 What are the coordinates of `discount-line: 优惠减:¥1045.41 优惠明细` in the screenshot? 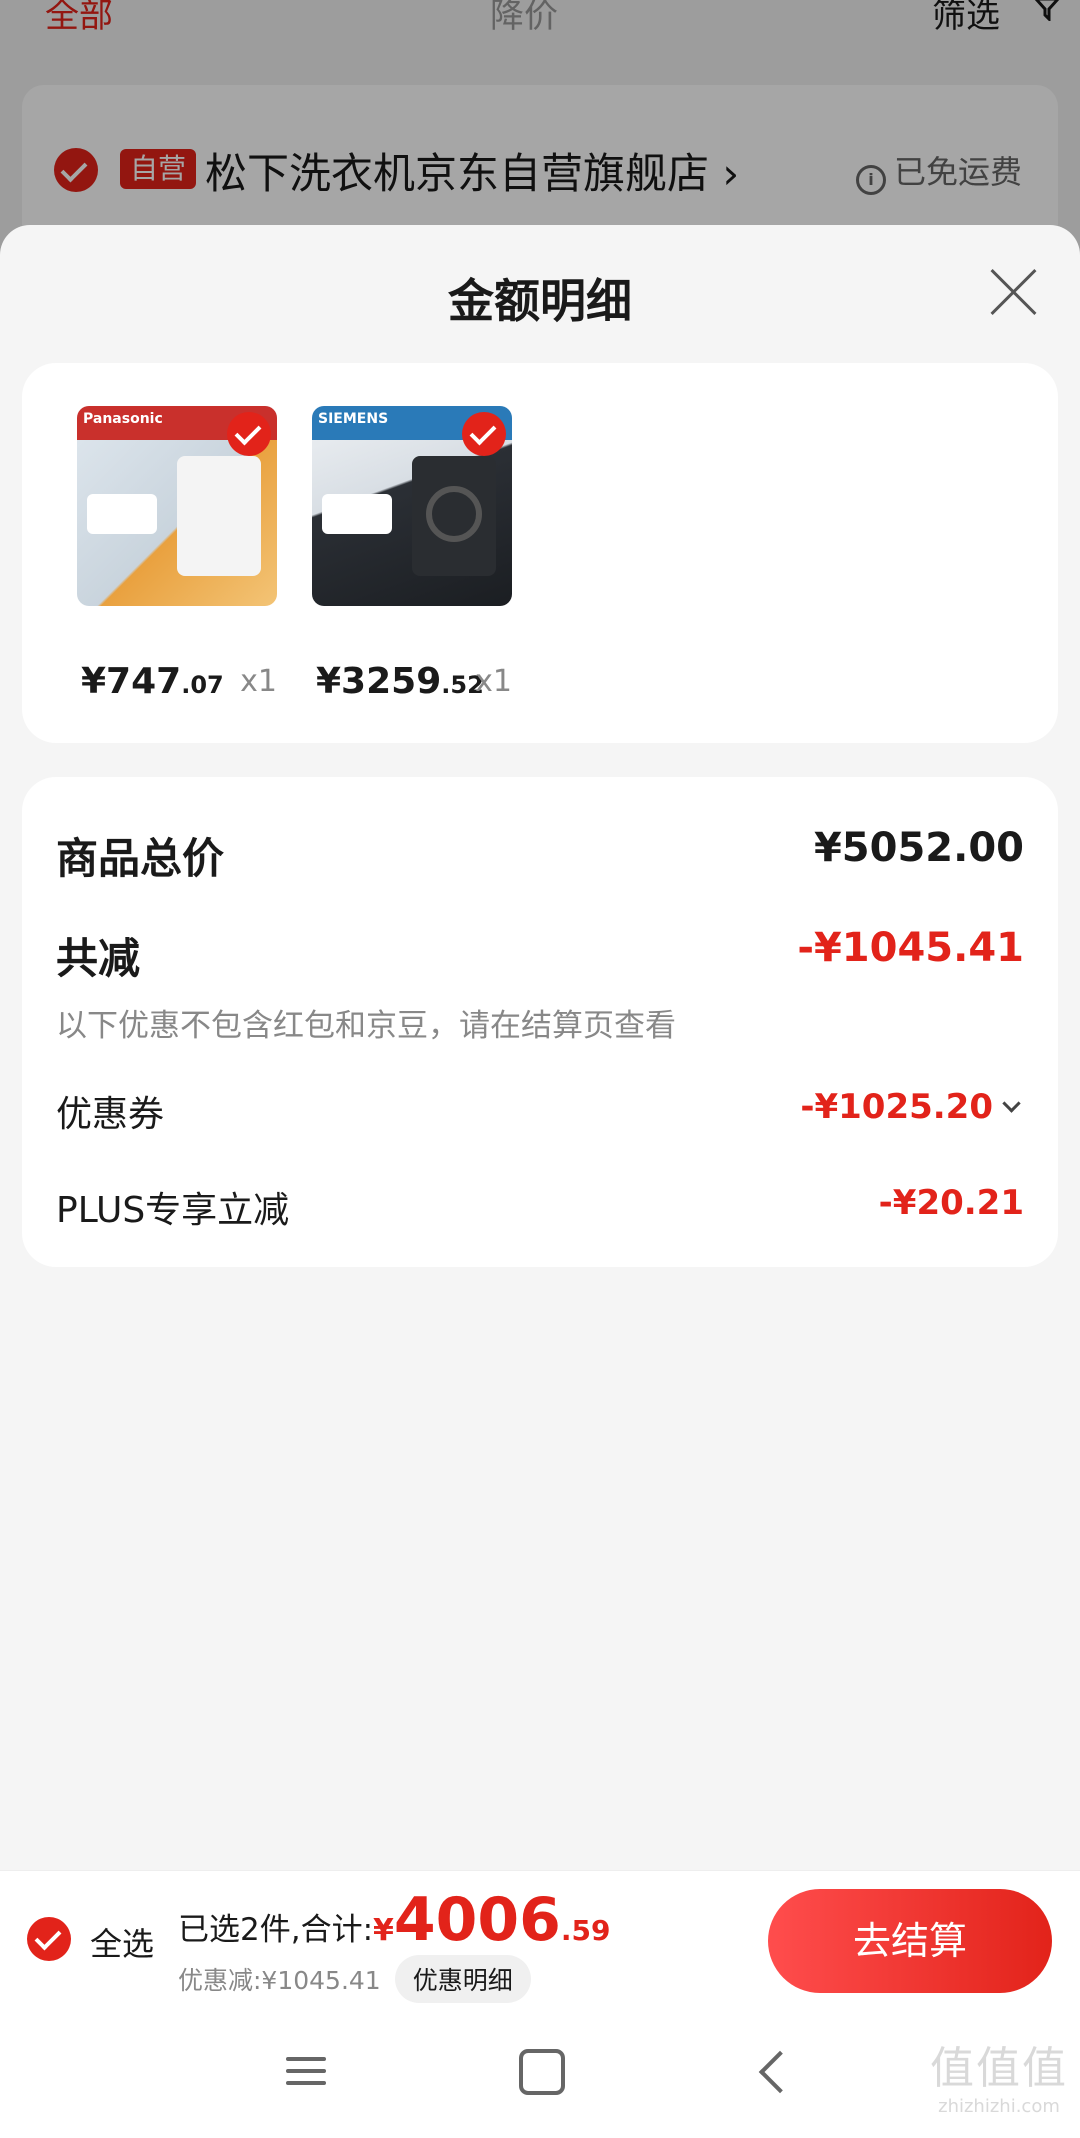 It's located at (354, 1979).